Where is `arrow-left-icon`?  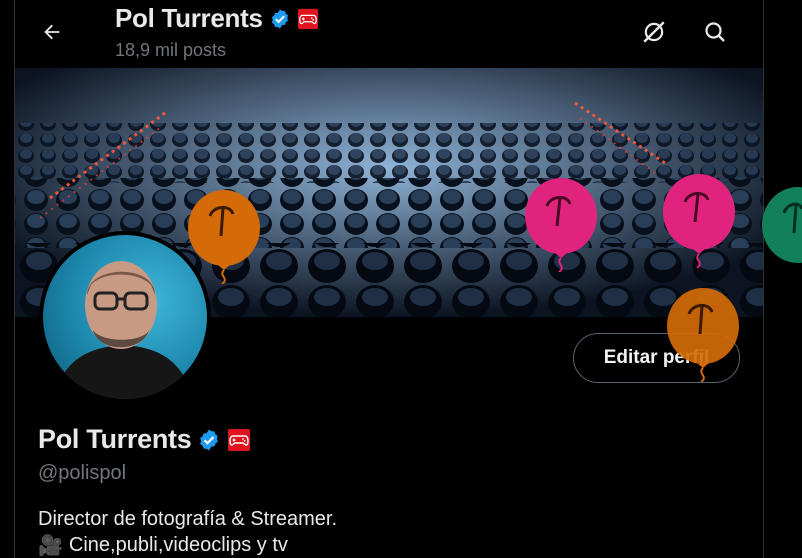
arrow-left-icon is located at coordinates (52, 32).